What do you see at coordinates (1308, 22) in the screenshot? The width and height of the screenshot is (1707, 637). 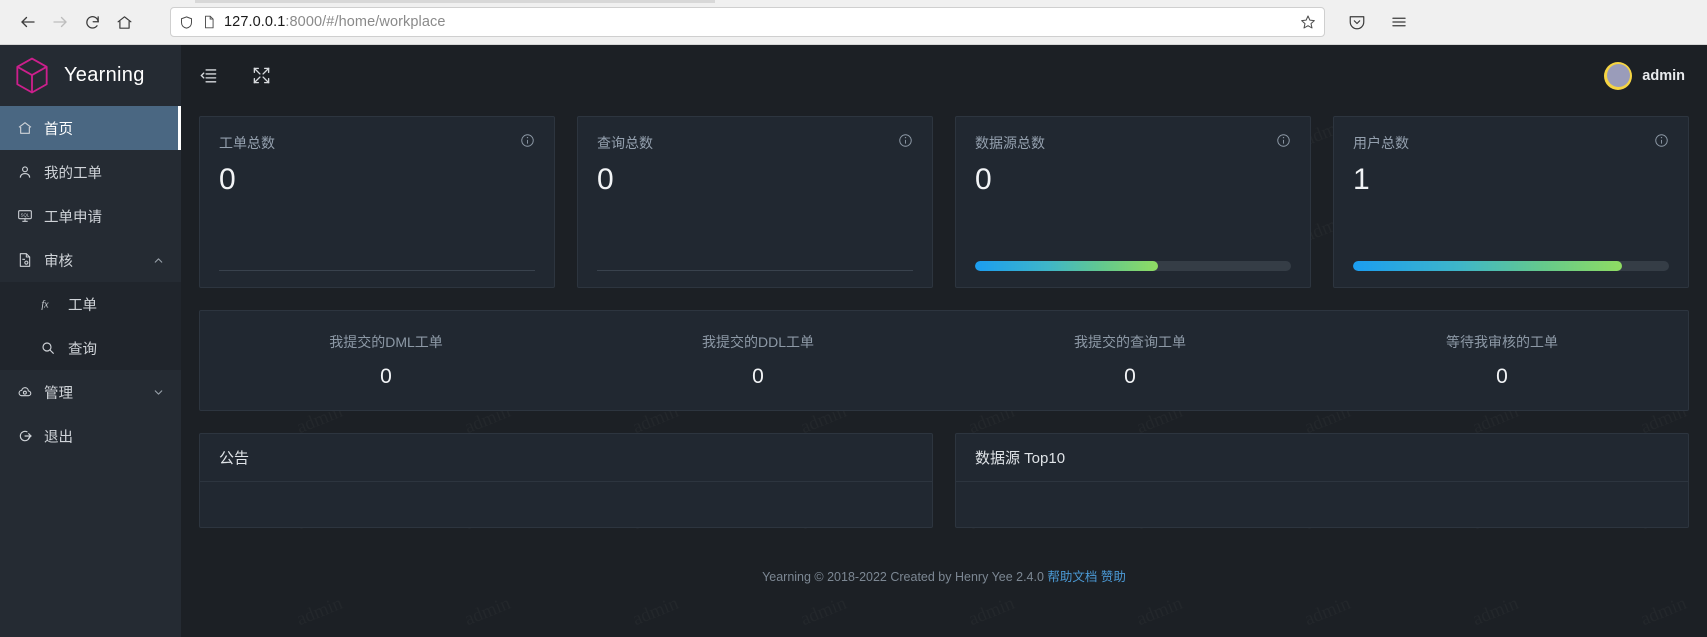 I see `star-icon` at bounding box center [1308, 22].